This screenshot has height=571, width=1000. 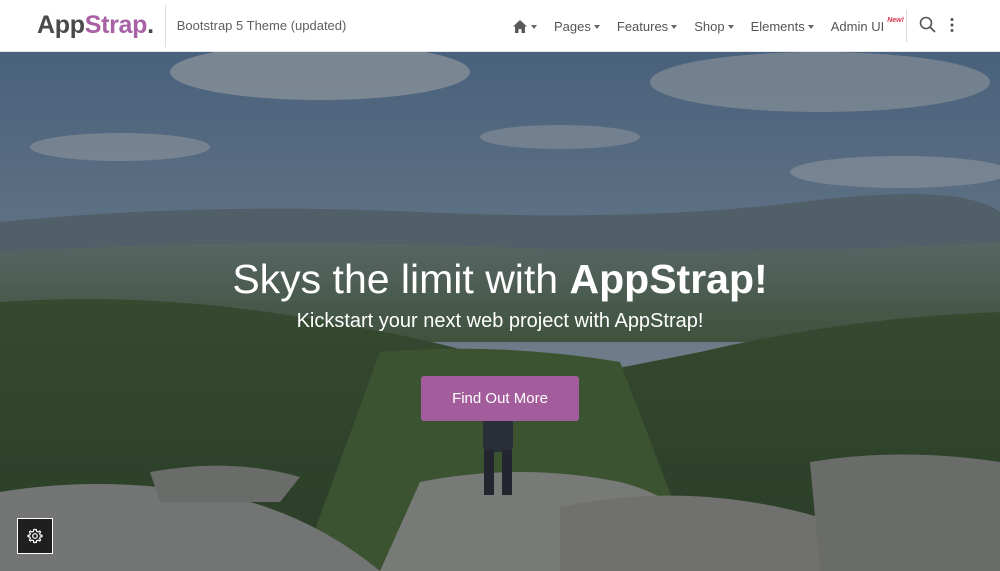 I want to click on more-vertical-icon, so click(x=952, y=25).